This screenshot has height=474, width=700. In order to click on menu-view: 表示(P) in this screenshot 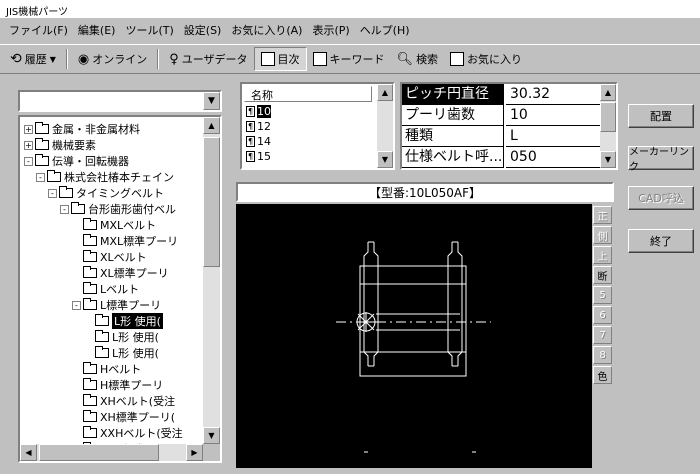, I will do `click(330, 30)`.